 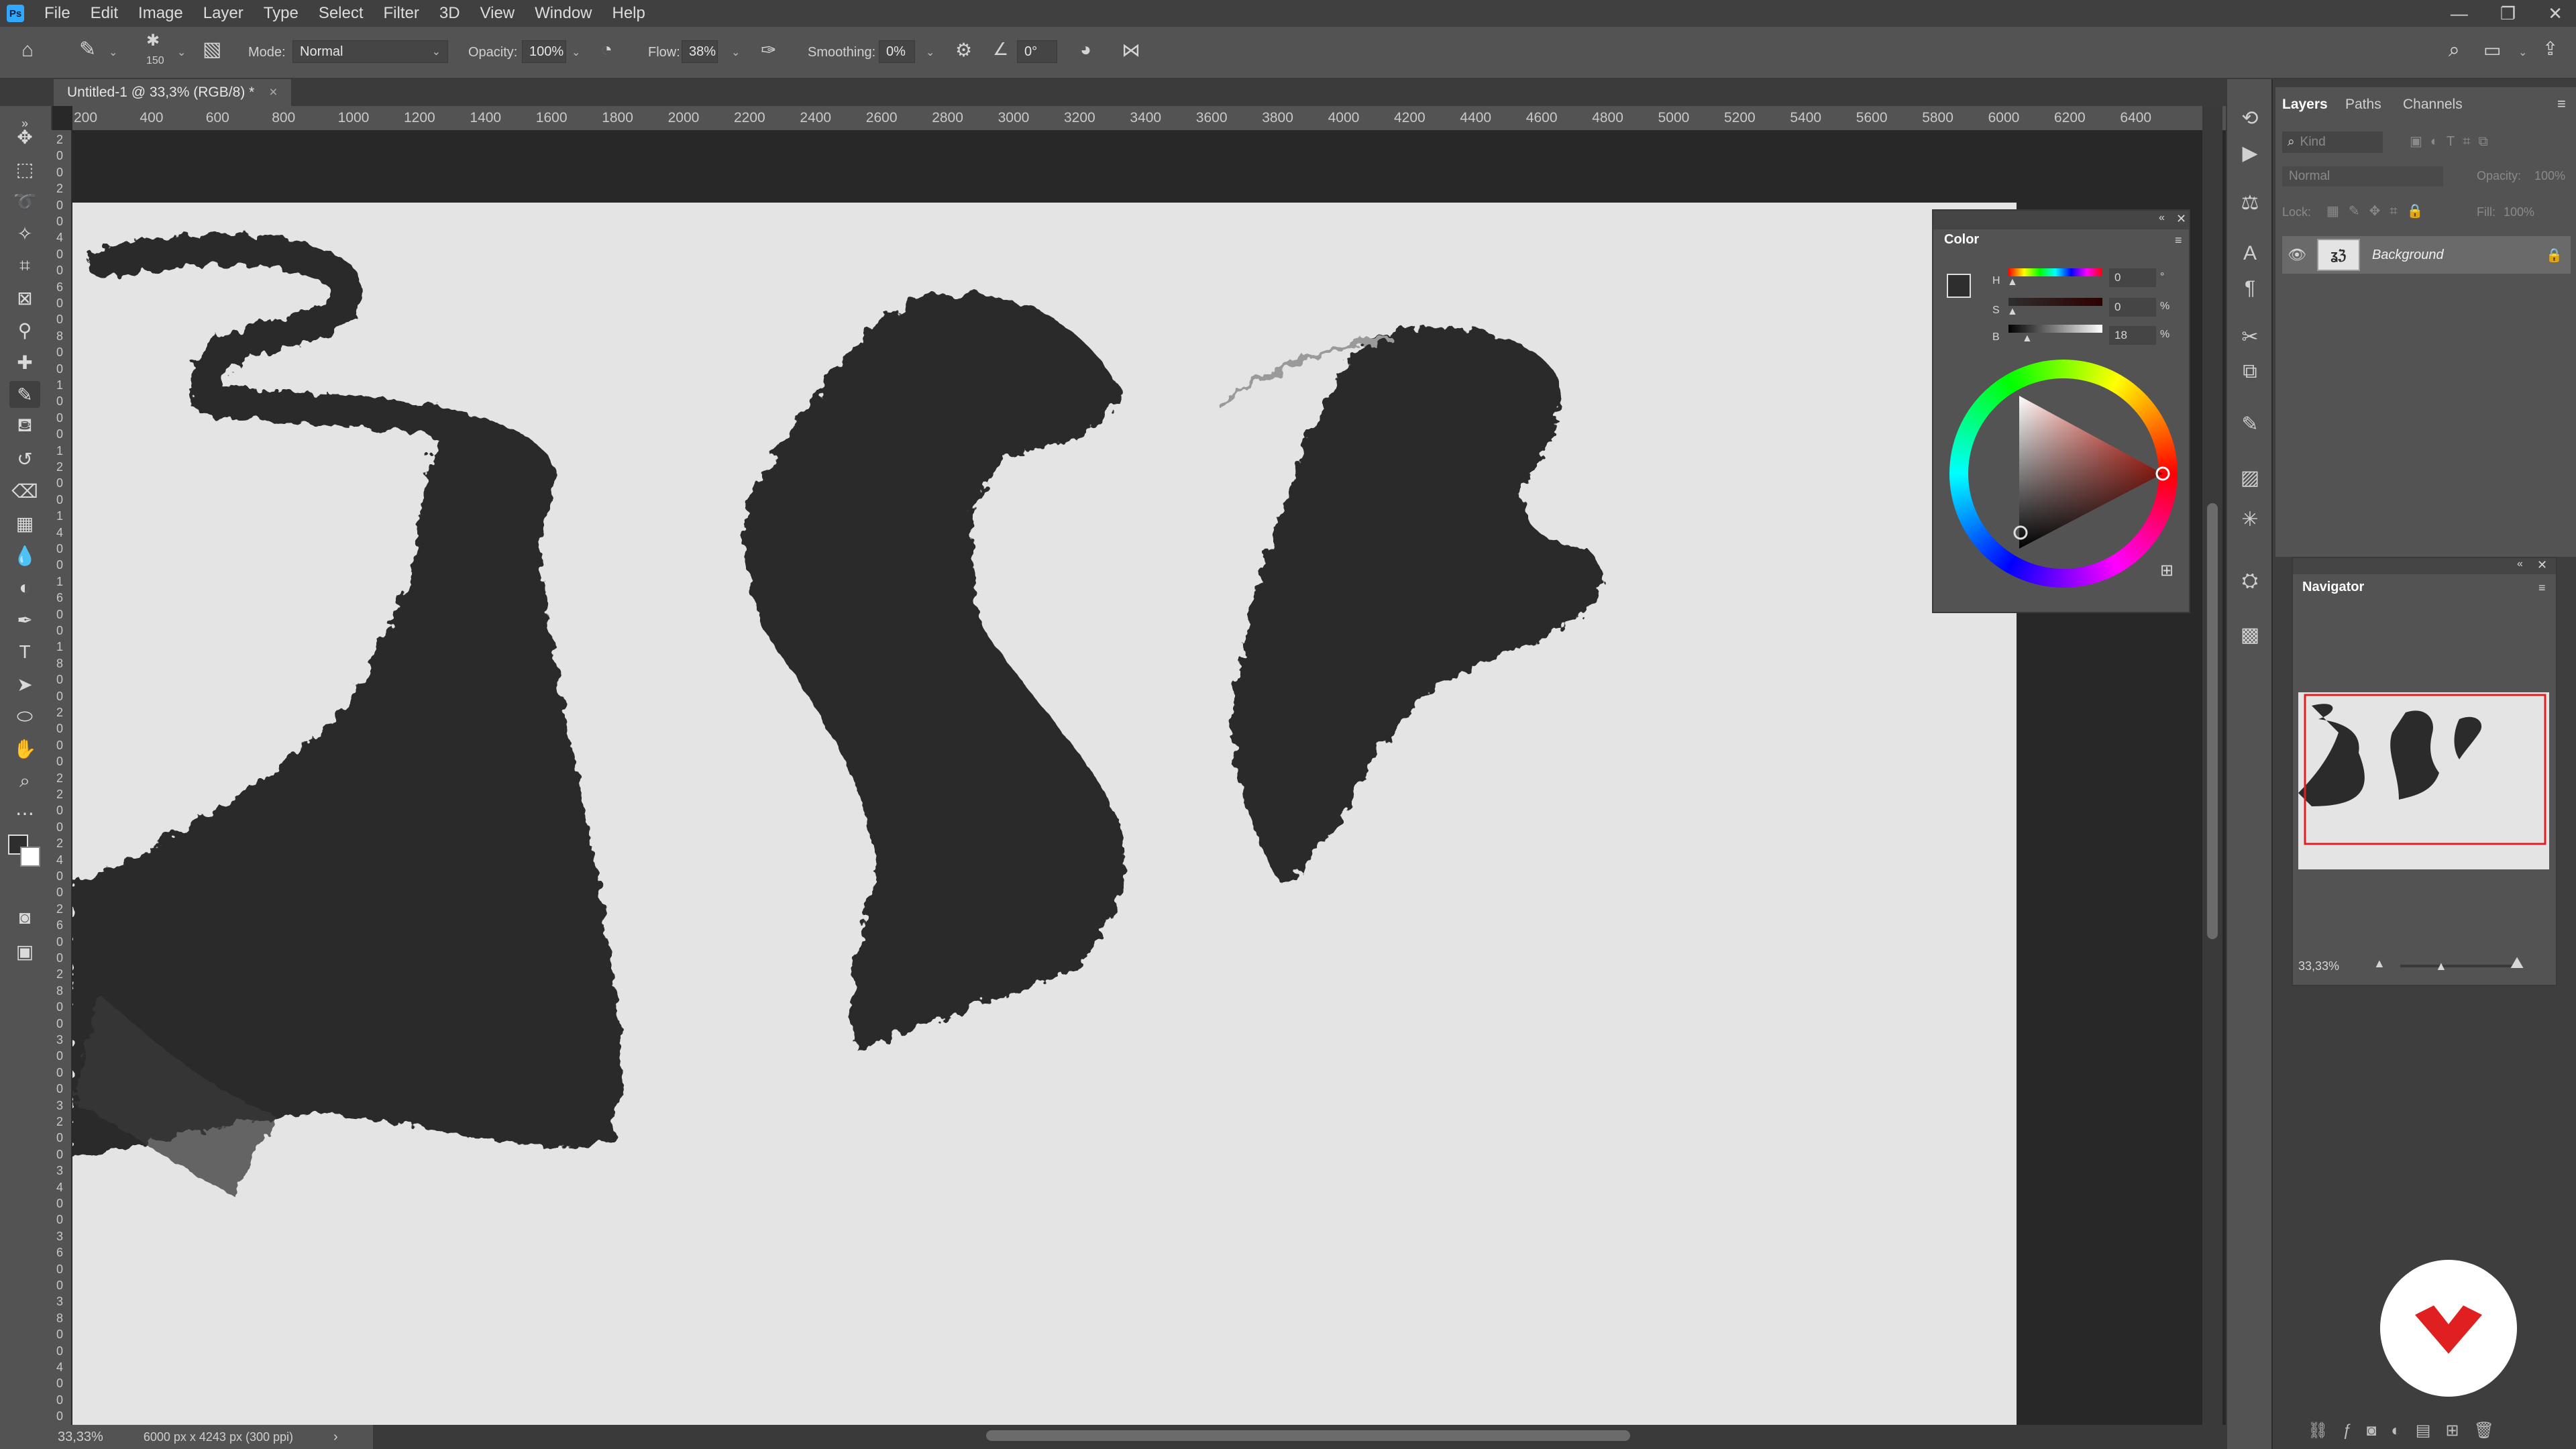 What do you see at coordinates (2519, 212) in the screenshot?
I see `fill-value: 100%` at bounding box center [2519, 212].